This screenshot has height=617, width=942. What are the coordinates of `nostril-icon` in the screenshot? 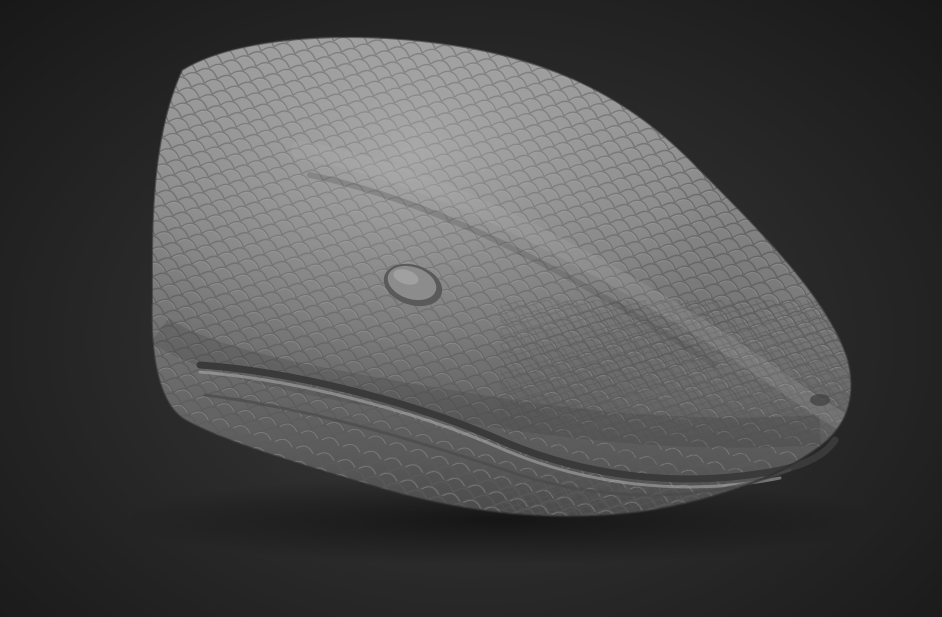 It's located at (820, 400).